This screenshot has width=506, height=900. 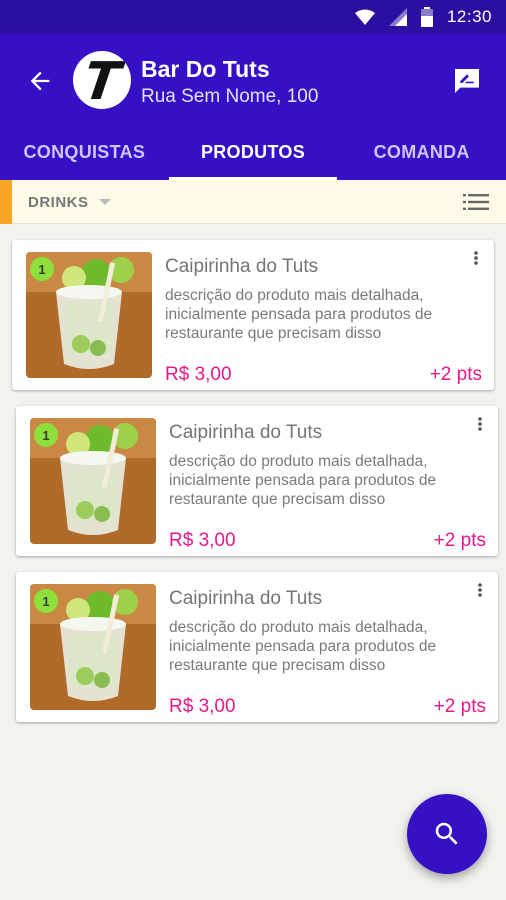 What do you see at coordinates (6, 202) in the screenshot?
I see `filter-accent-strip` at bounding box center [6, 202].